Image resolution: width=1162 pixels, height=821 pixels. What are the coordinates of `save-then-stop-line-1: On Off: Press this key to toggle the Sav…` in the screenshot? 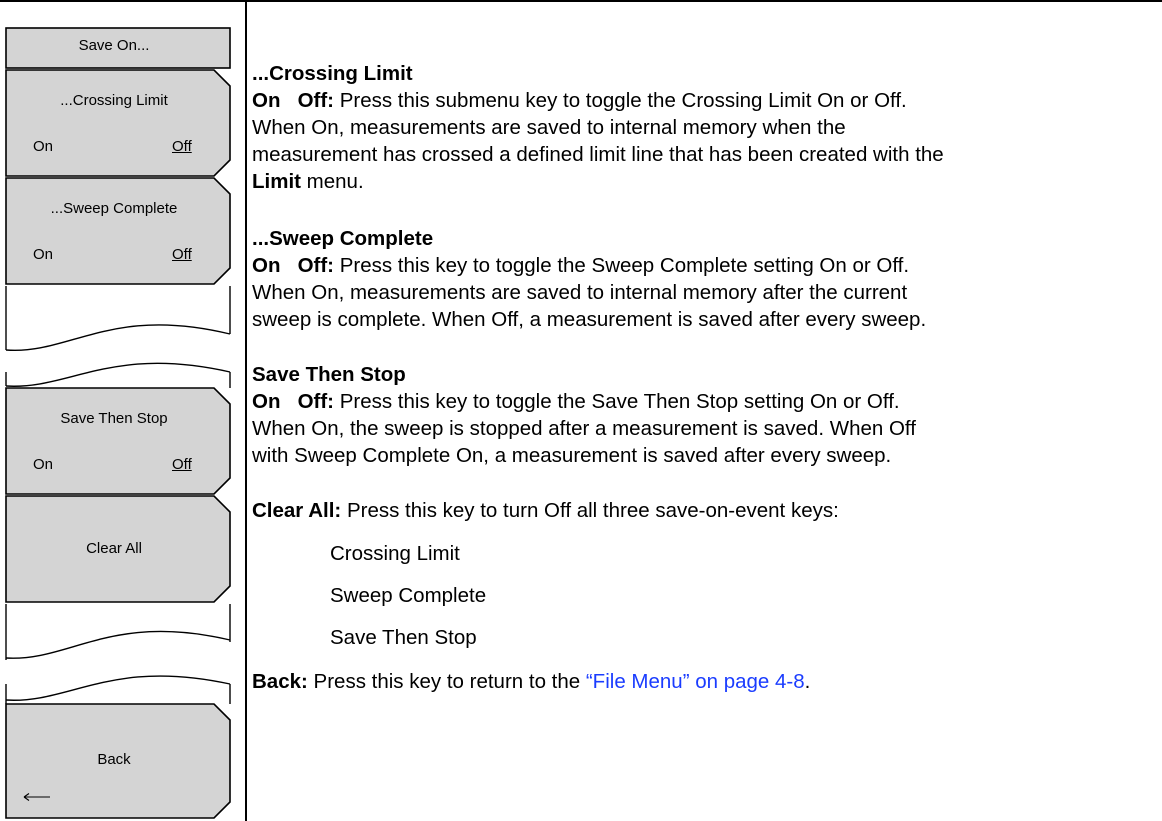 It's located at (704, 401).